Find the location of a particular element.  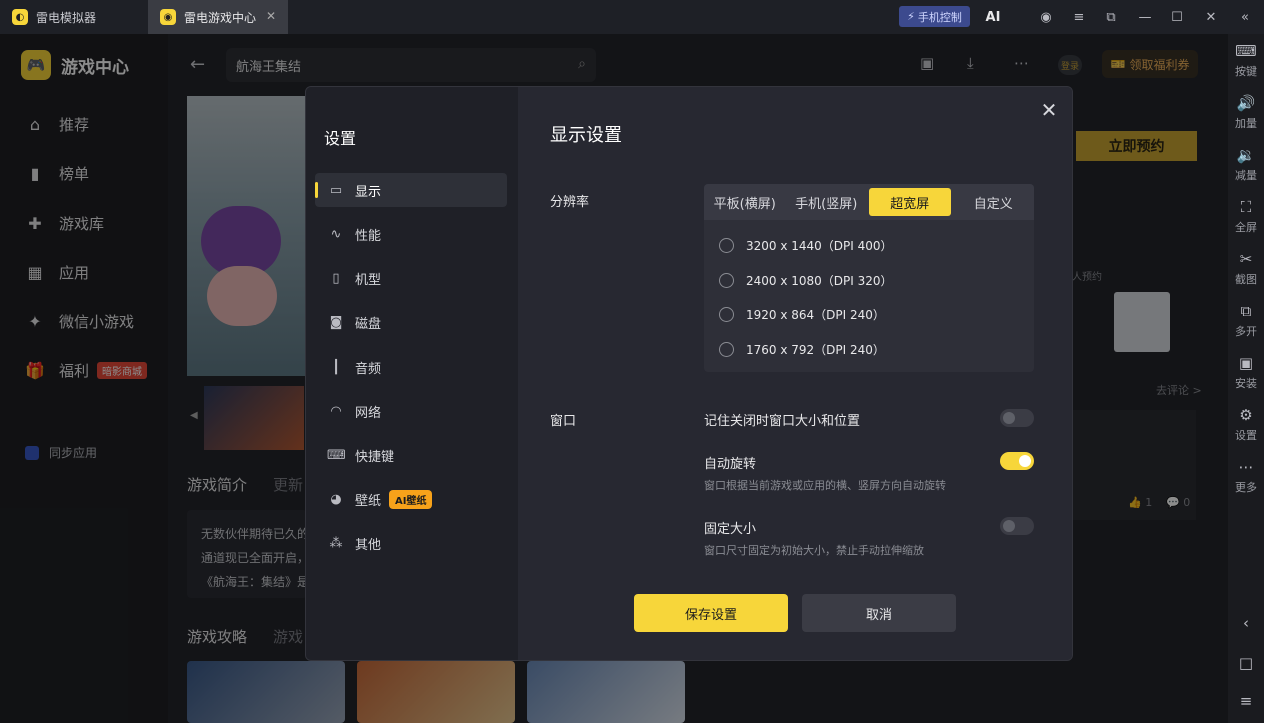

settings-menu-label: 壁纸 is located at coordinates (368, 501).